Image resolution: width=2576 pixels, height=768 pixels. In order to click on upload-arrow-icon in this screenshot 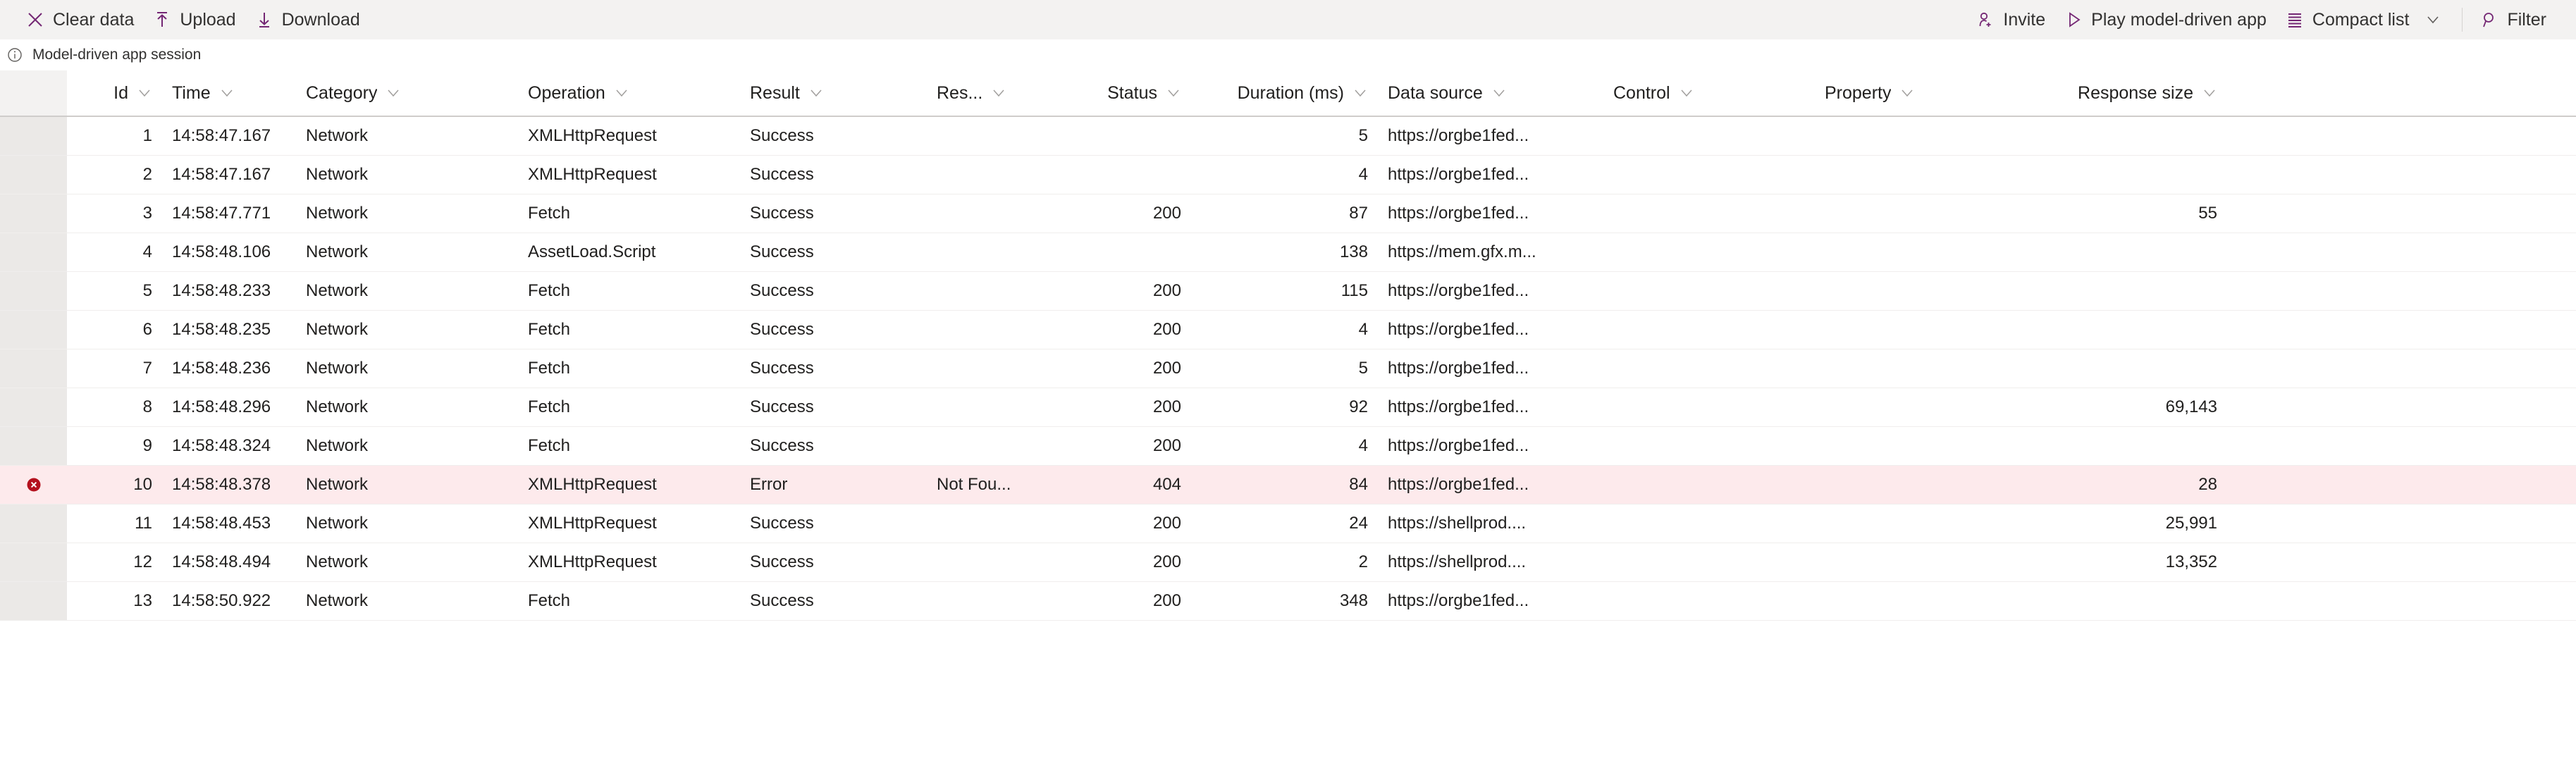, I will do `click(162, 20)`.